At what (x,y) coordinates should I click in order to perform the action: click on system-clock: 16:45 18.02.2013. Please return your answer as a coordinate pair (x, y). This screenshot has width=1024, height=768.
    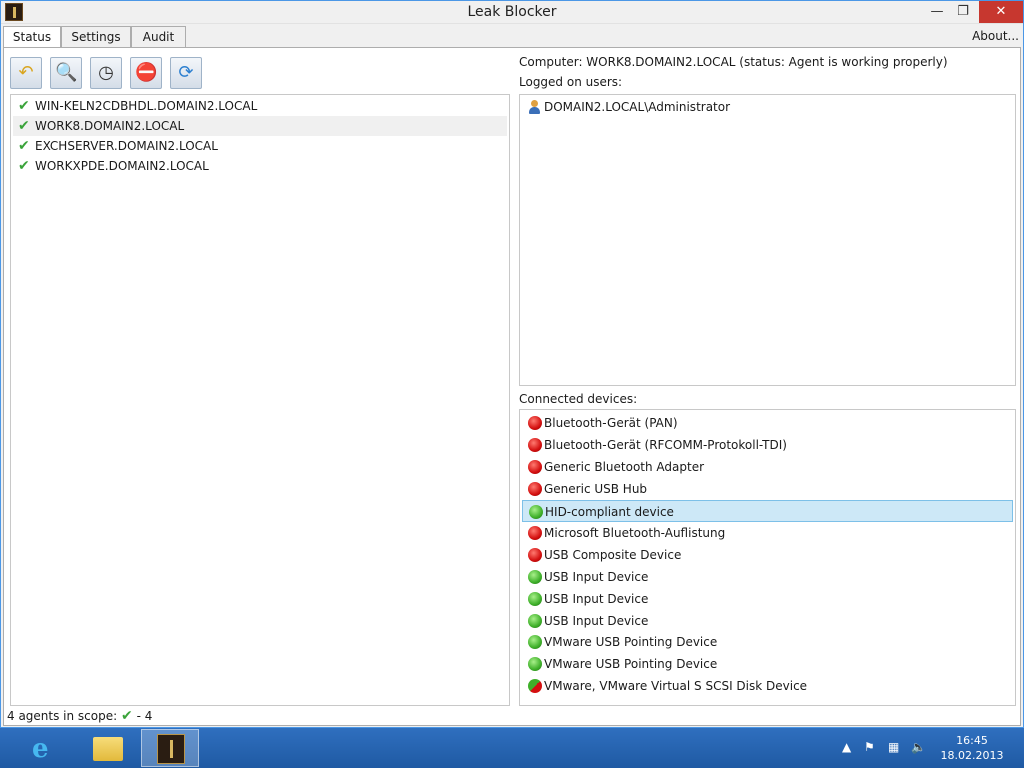
    Looking at the image, I should click on (972, 748).